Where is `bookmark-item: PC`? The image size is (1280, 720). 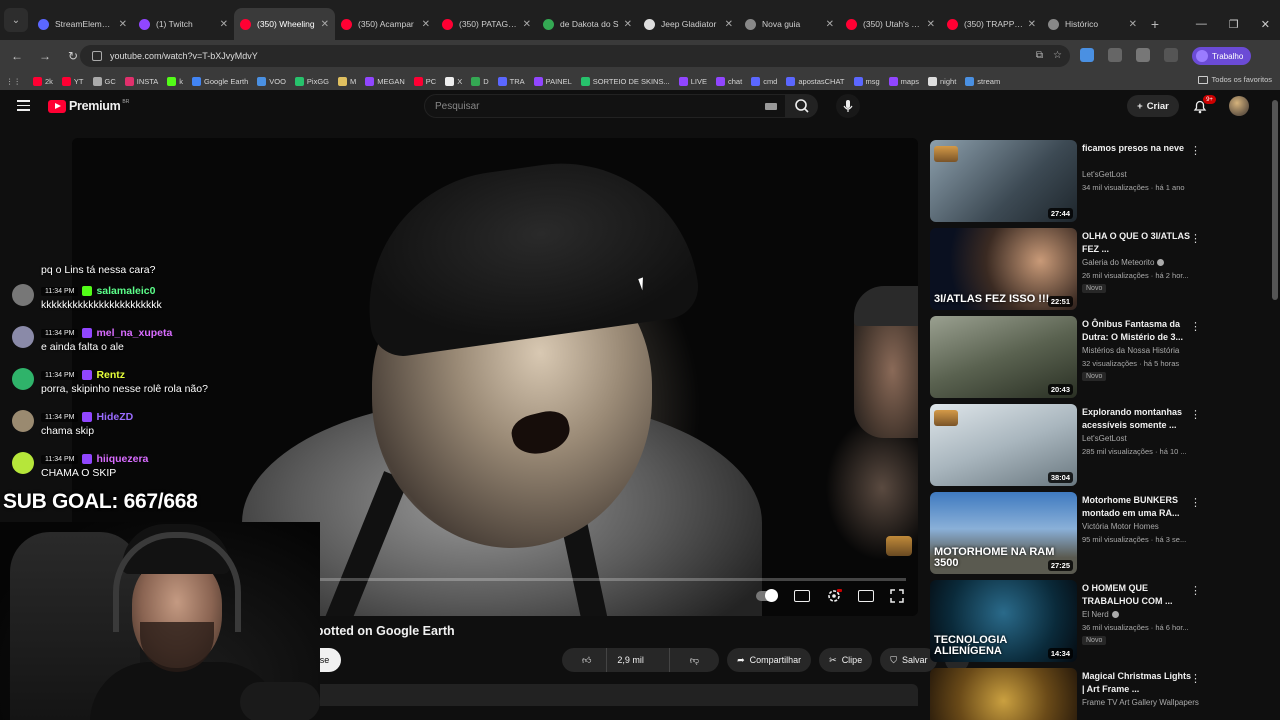 bookmark-item: PC is located at coordinates (424, 81).